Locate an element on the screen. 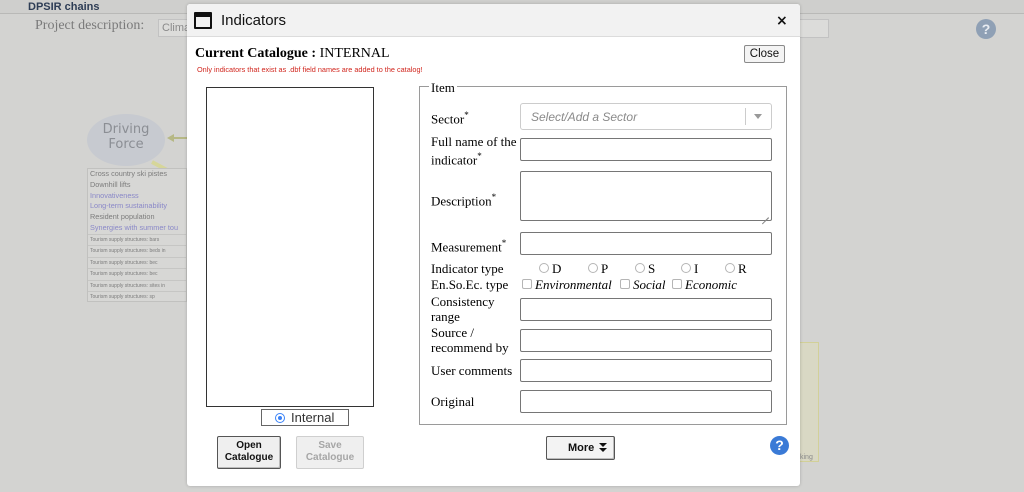 The width and height of the screenshot is (1024, 492). measurement-label: Measurement* is located at coordinates (469, 246).